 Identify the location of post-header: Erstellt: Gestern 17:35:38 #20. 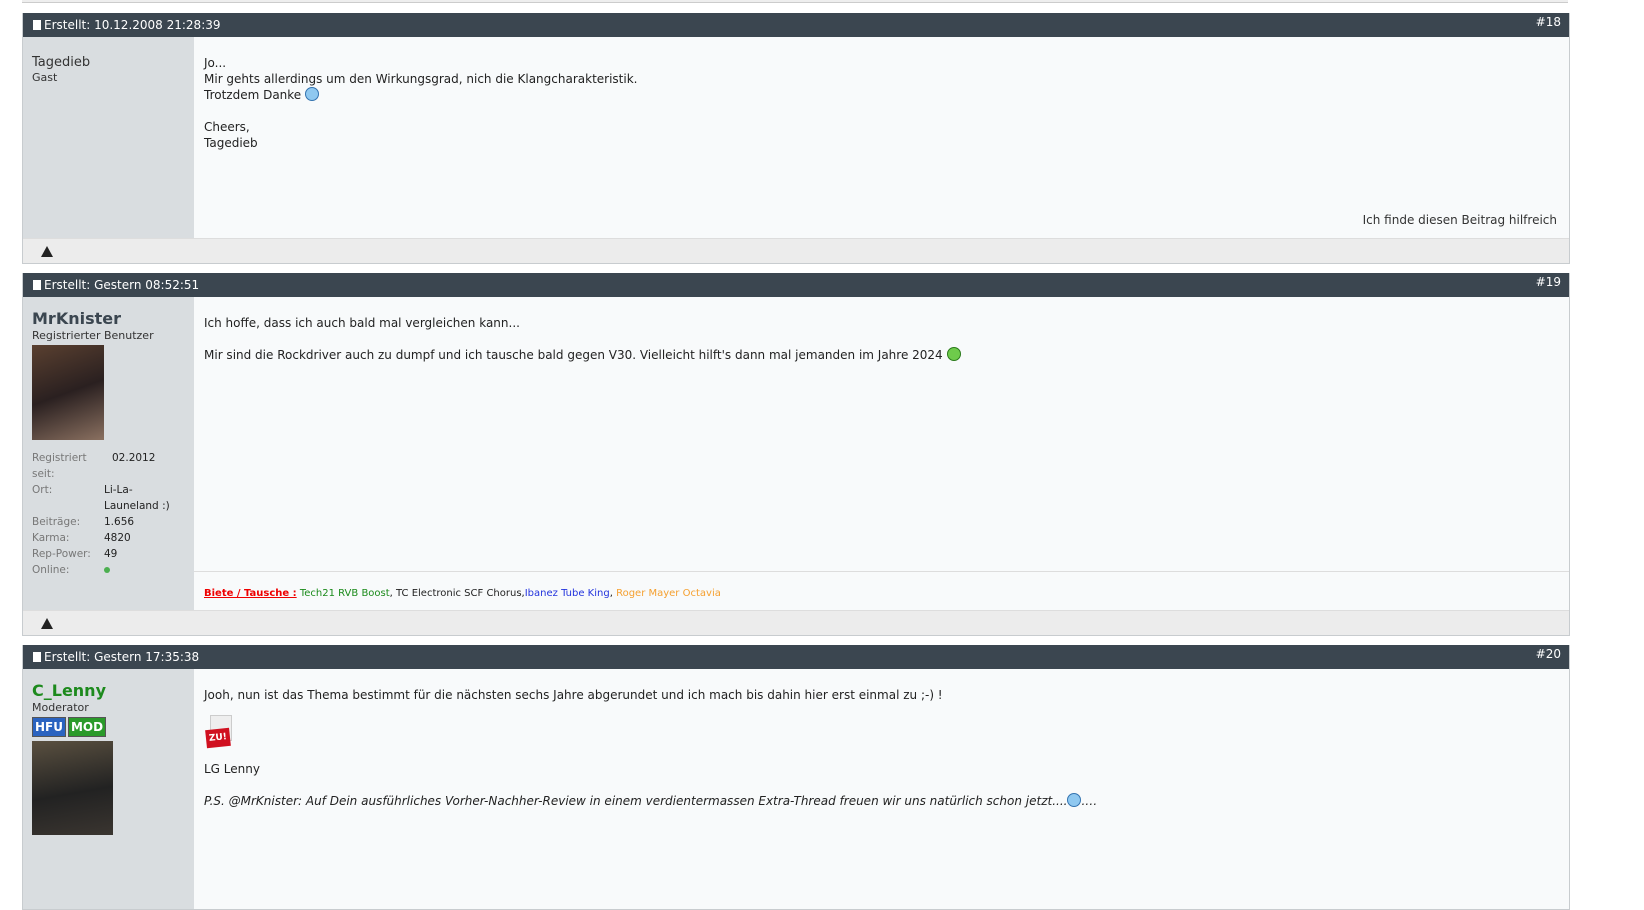
(796, 657).